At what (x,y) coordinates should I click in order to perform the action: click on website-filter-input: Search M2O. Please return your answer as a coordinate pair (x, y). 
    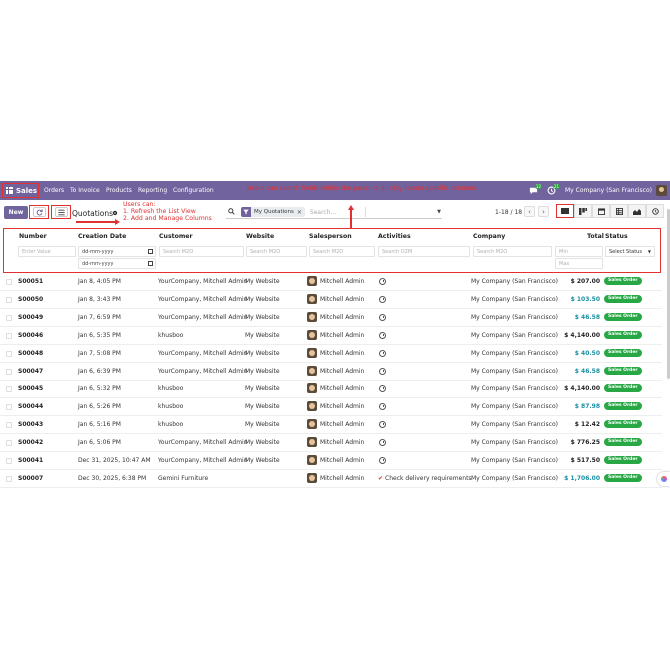
    Looking at the image, I should click on (276, 251).